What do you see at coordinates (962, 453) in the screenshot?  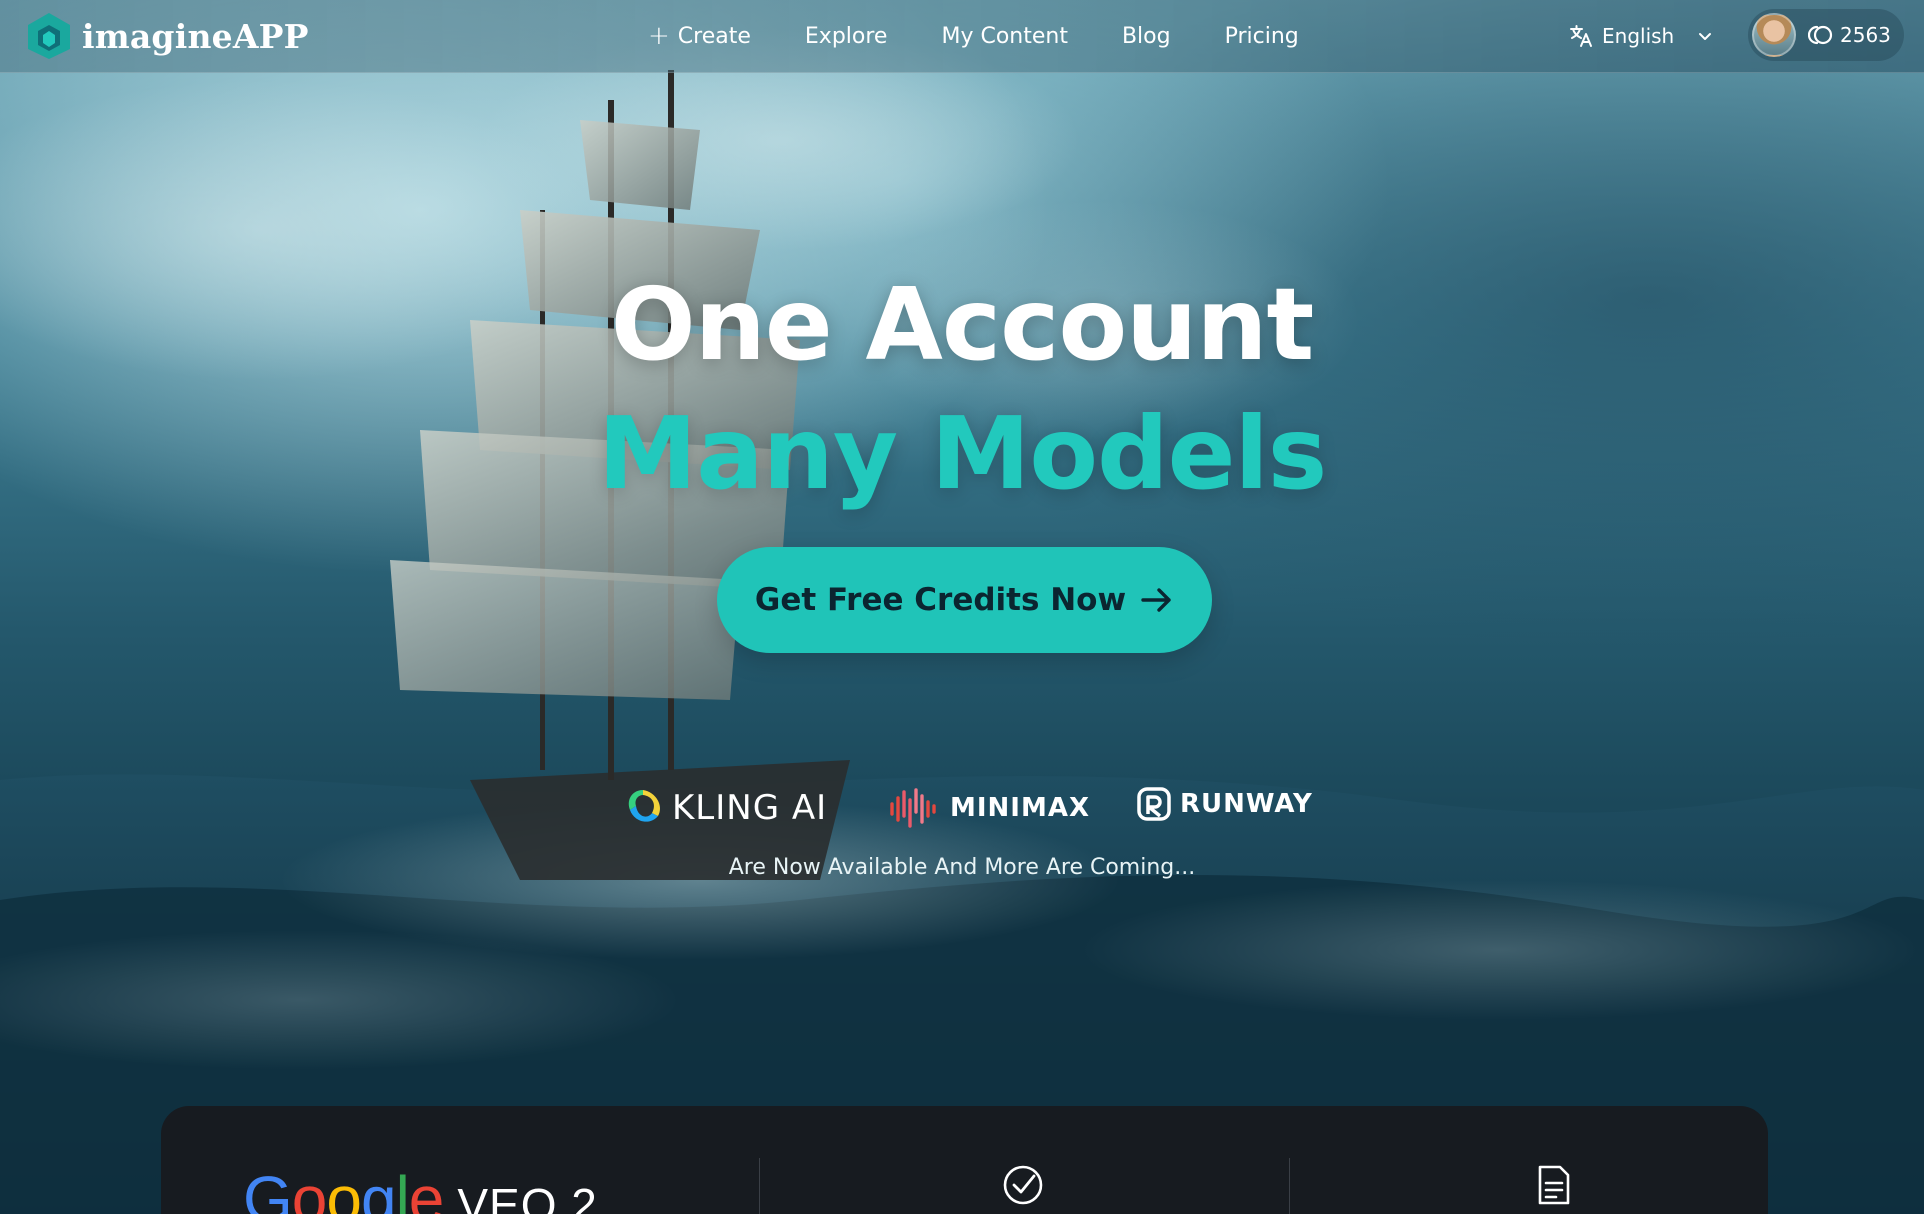 I see `hero-title-line2: Many Models` at bounding box center [962, 453].